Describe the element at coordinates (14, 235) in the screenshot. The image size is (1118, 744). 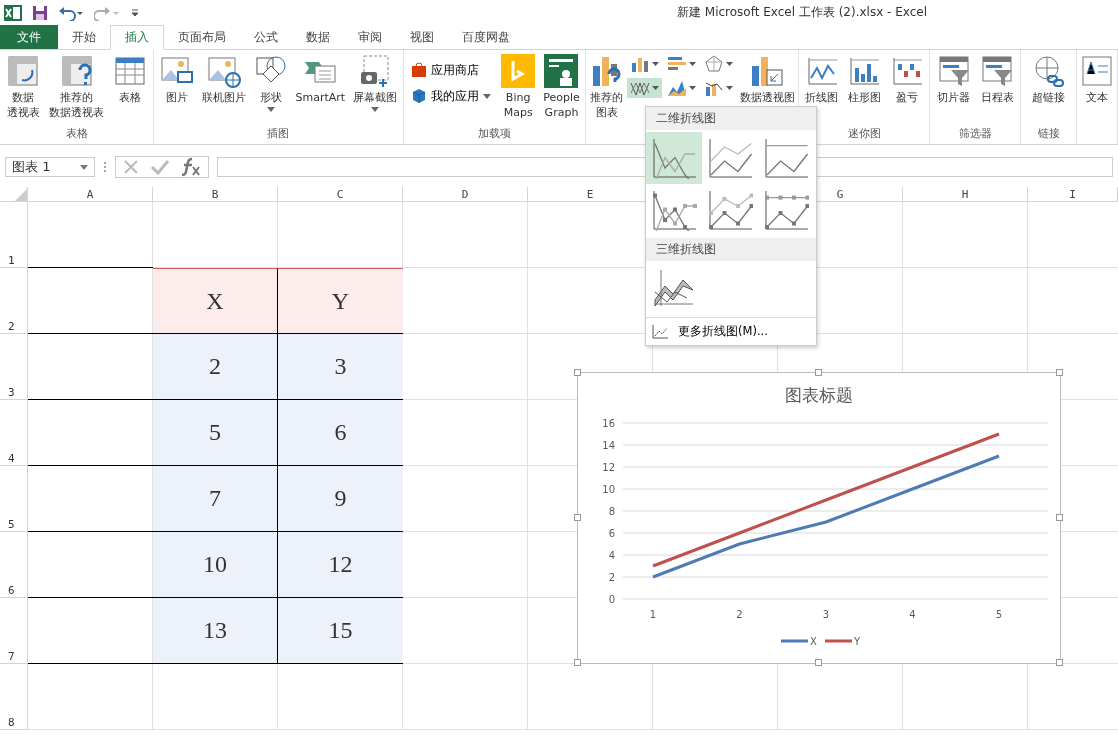
I see `row-header: 1` at that location.